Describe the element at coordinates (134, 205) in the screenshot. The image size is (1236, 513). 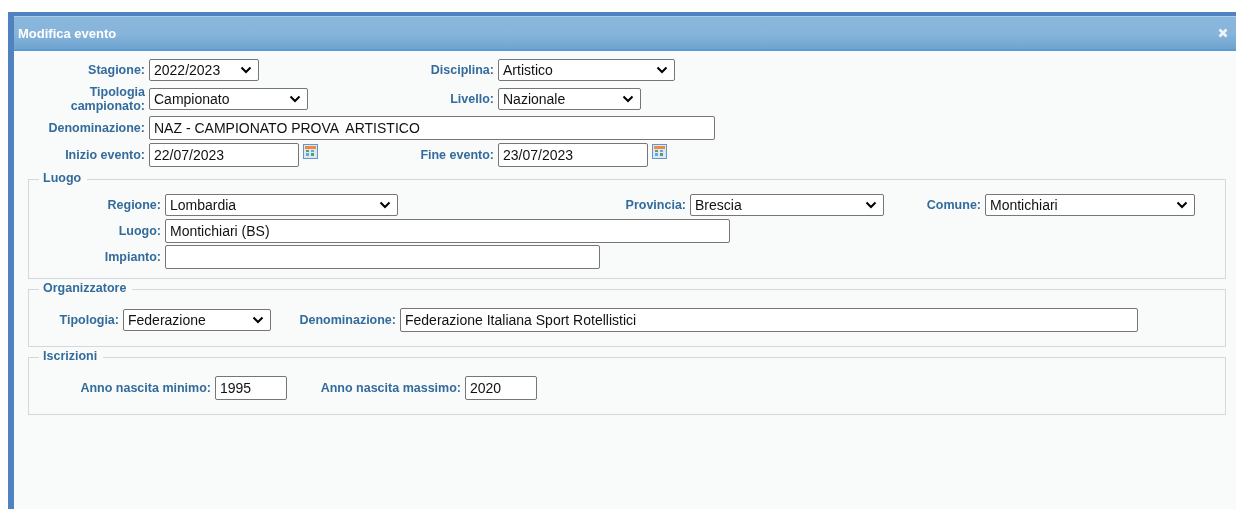
I see `field-label: Regione:` at that location.